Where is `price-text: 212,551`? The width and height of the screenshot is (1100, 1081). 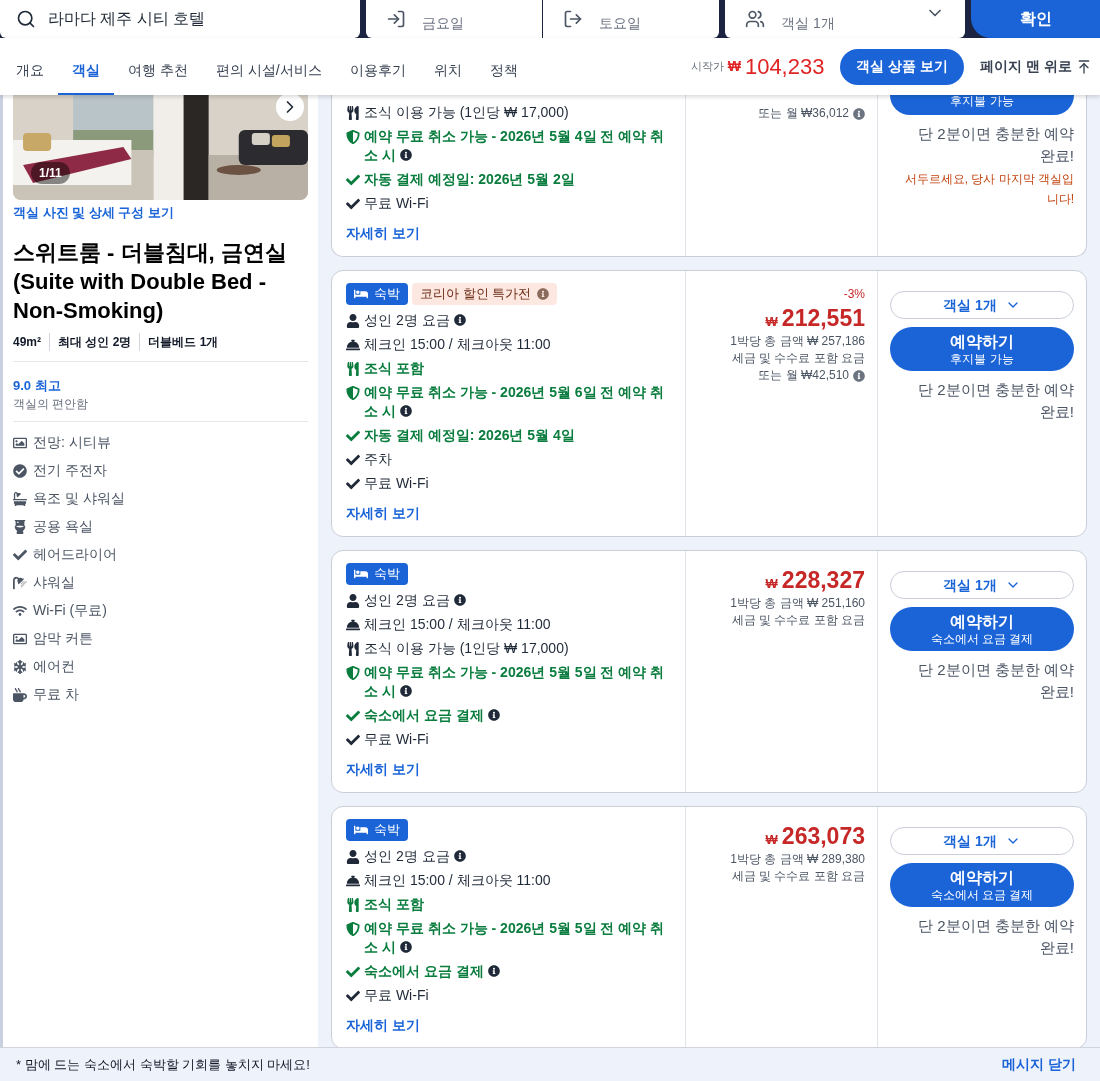 price-text: 212,551 is located at coordinates (823, 318).